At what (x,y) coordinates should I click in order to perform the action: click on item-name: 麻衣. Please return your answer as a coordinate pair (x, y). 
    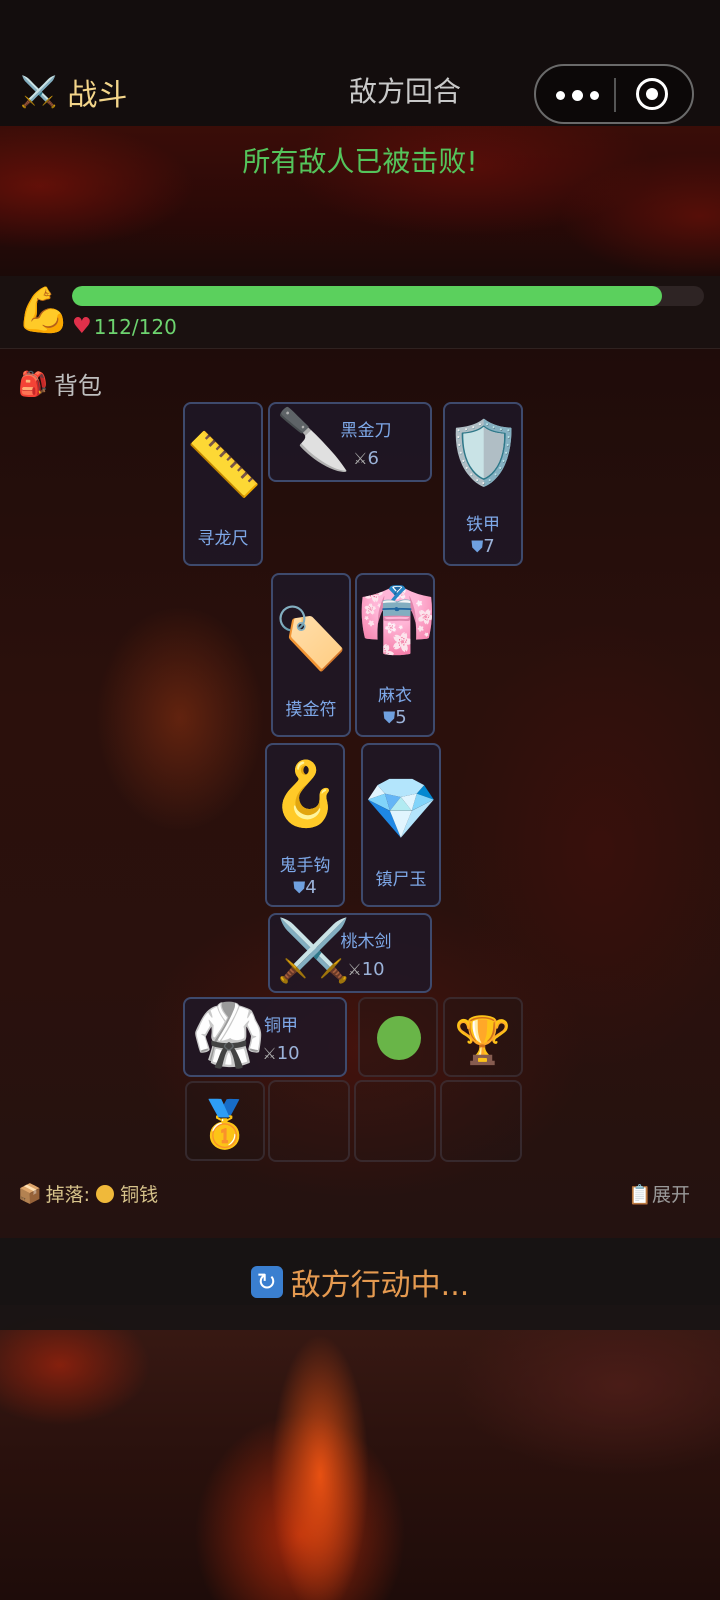
    Looking at the image, I should click on (395, 696).